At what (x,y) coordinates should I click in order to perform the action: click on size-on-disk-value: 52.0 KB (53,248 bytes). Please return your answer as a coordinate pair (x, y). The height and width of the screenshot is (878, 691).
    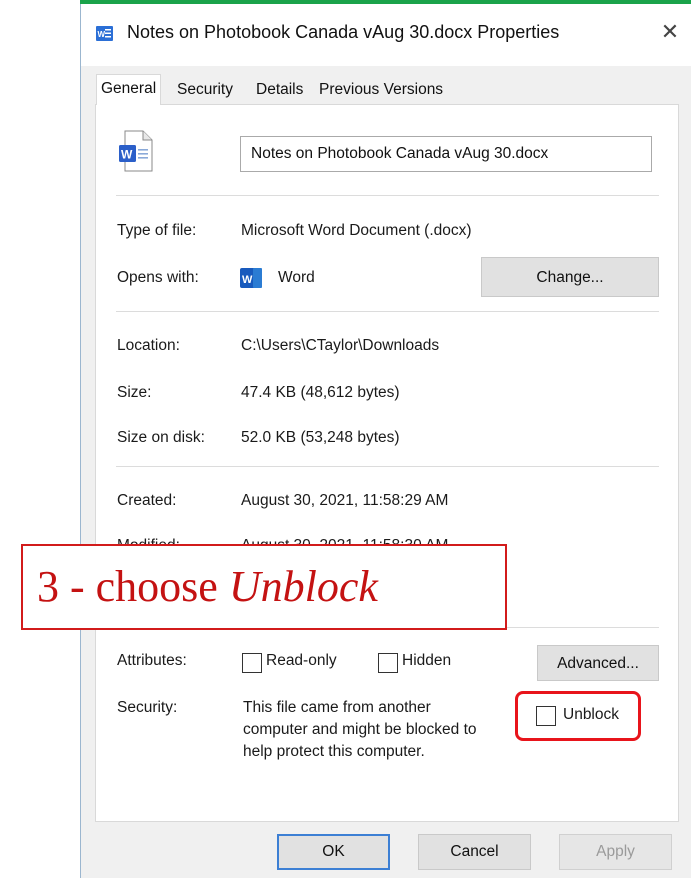
    Looking at the image, I should click on (320, 437).